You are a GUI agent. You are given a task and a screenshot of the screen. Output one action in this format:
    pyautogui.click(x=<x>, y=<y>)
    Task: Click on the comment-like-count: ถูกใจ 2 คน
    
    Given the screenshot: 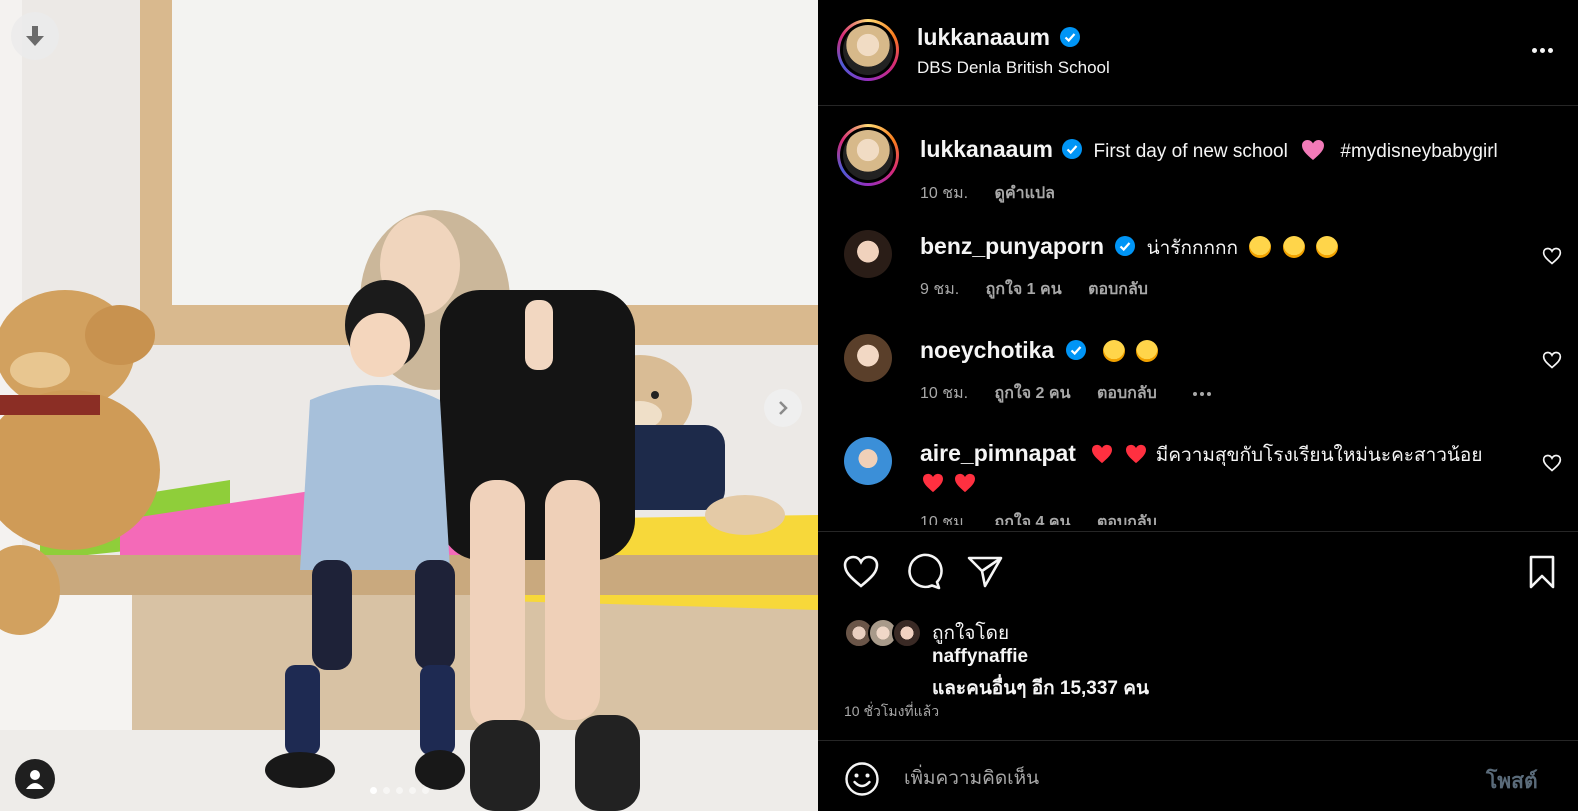 What is the action you would take?
    pyautogui.click(x=1033, y=393)
    